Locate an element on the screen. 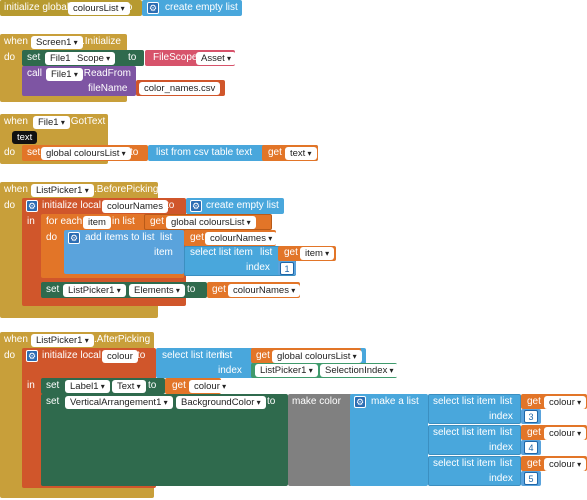 The width and height of the screenshot is (587, 500). local-var-name: colour is located at coordinates (120, 356).